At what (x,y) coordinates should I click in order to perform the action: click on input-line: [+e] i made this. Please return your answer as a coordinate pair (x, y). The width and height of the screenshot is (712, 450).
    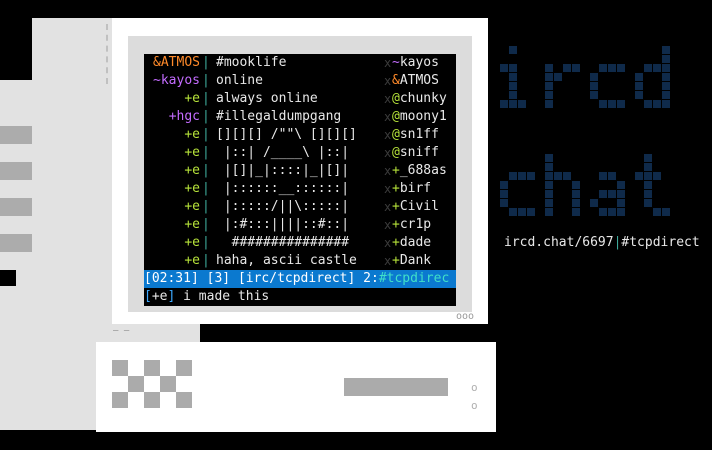
    Looking at the image, I should click on (206, 297).